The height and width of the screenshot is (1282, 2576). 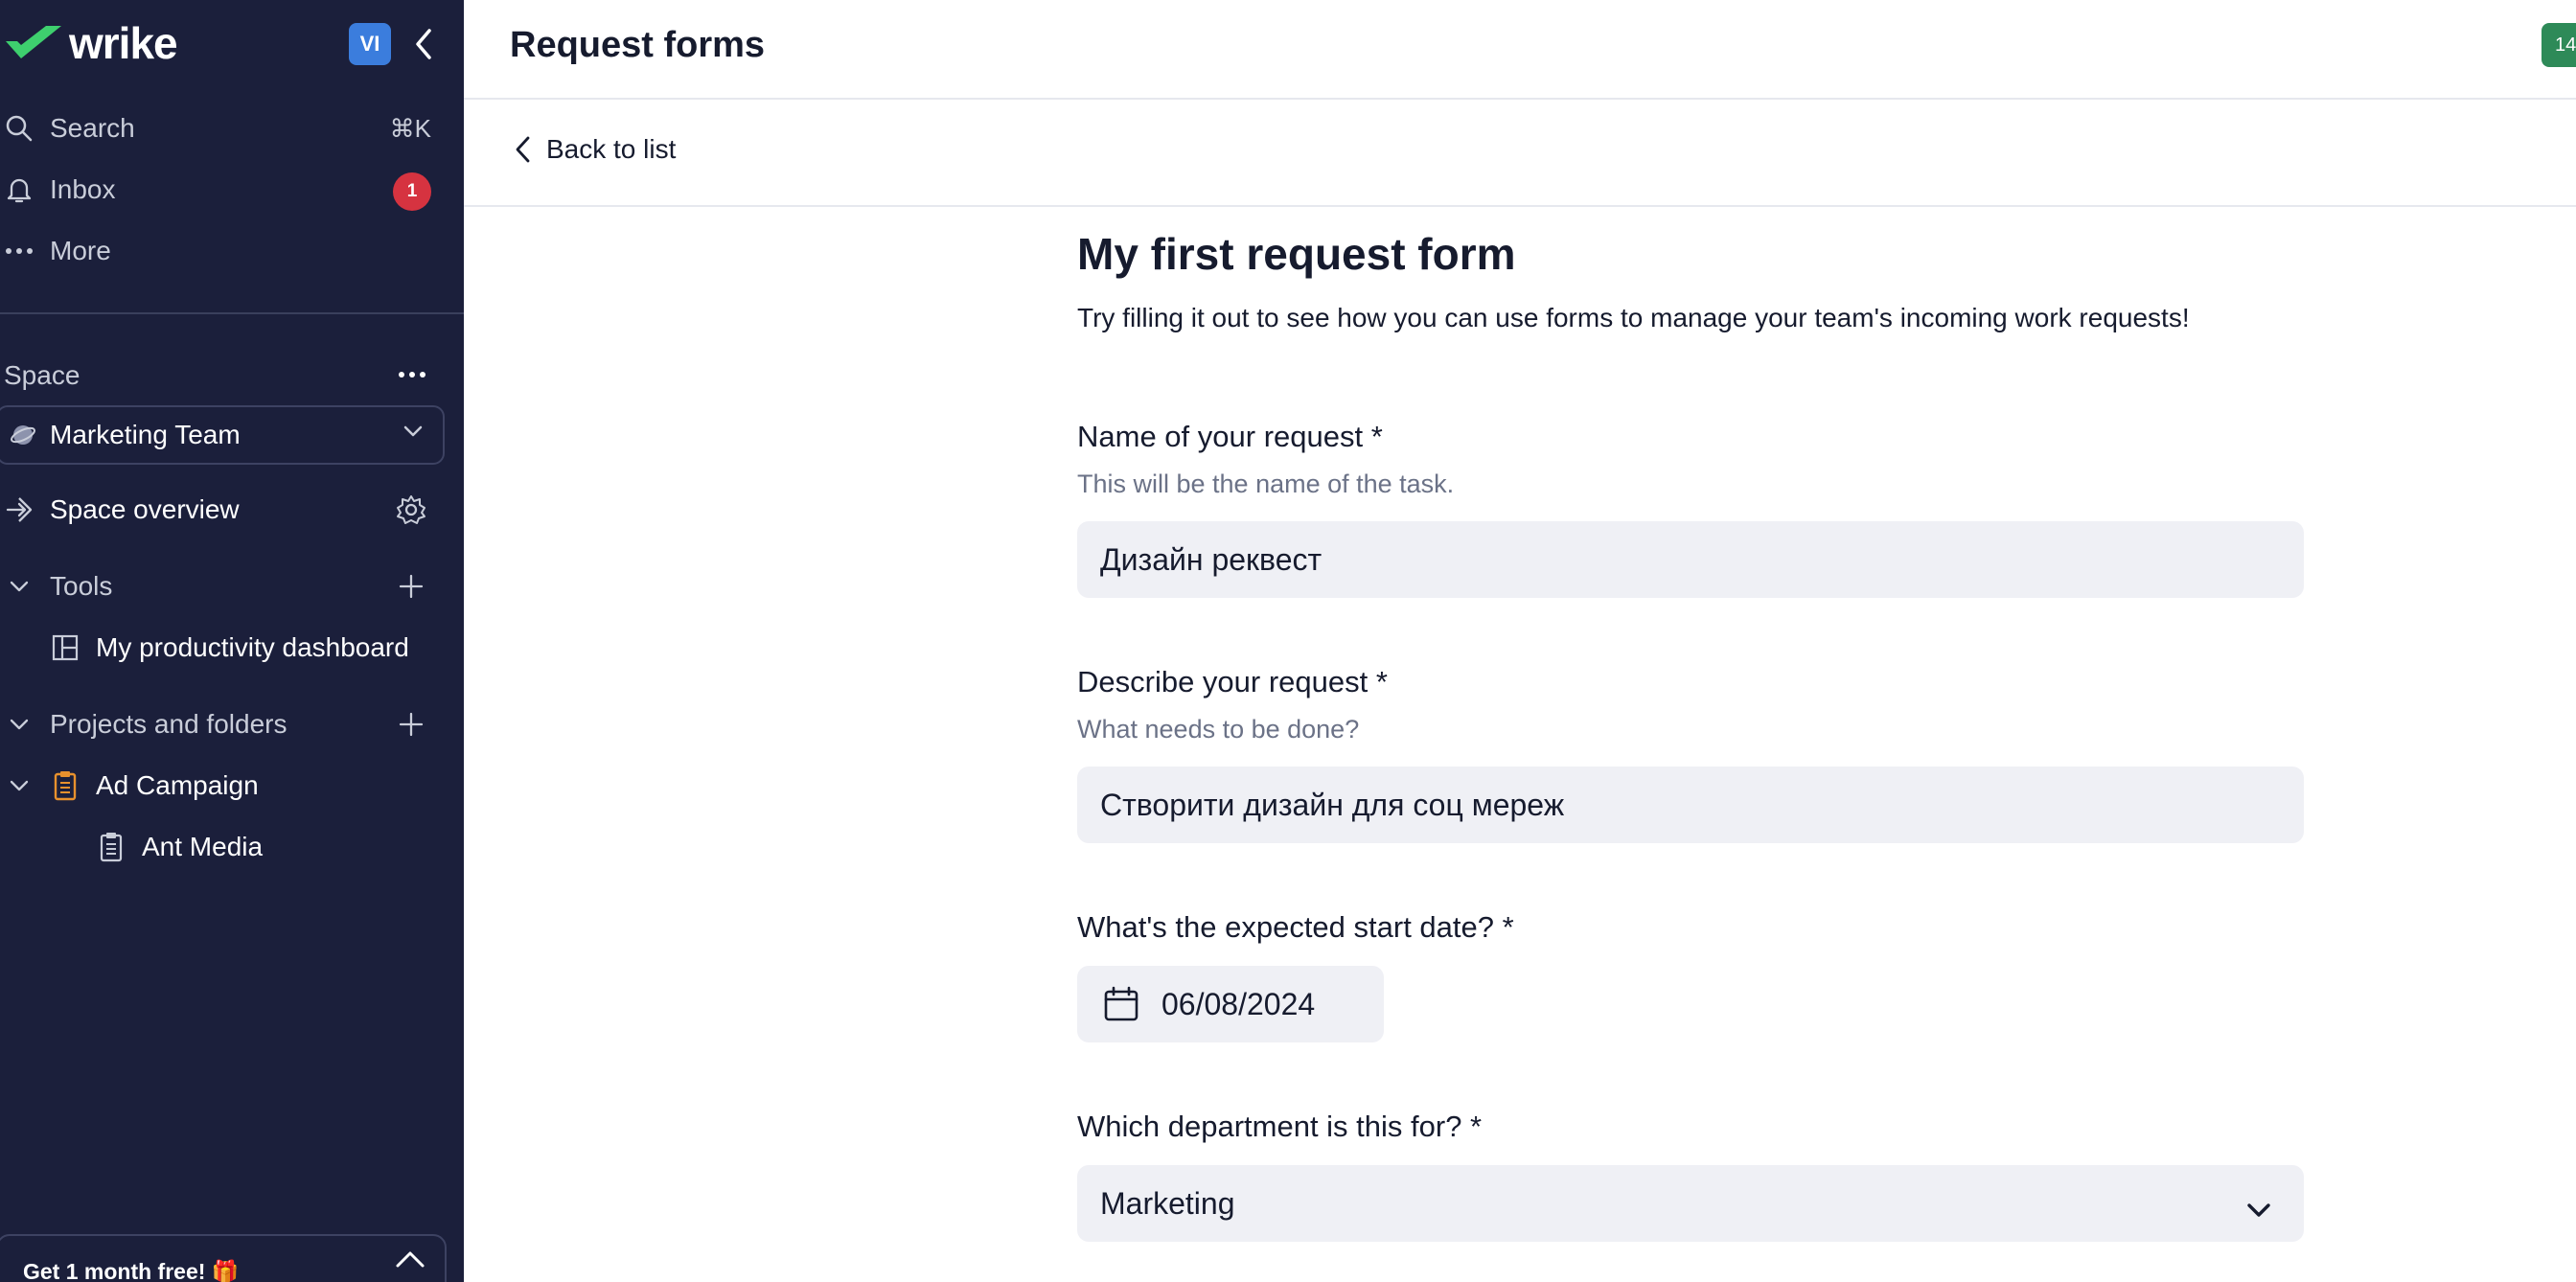 I want to click on department-select: Marketing, so click(x=1690, y=1203).